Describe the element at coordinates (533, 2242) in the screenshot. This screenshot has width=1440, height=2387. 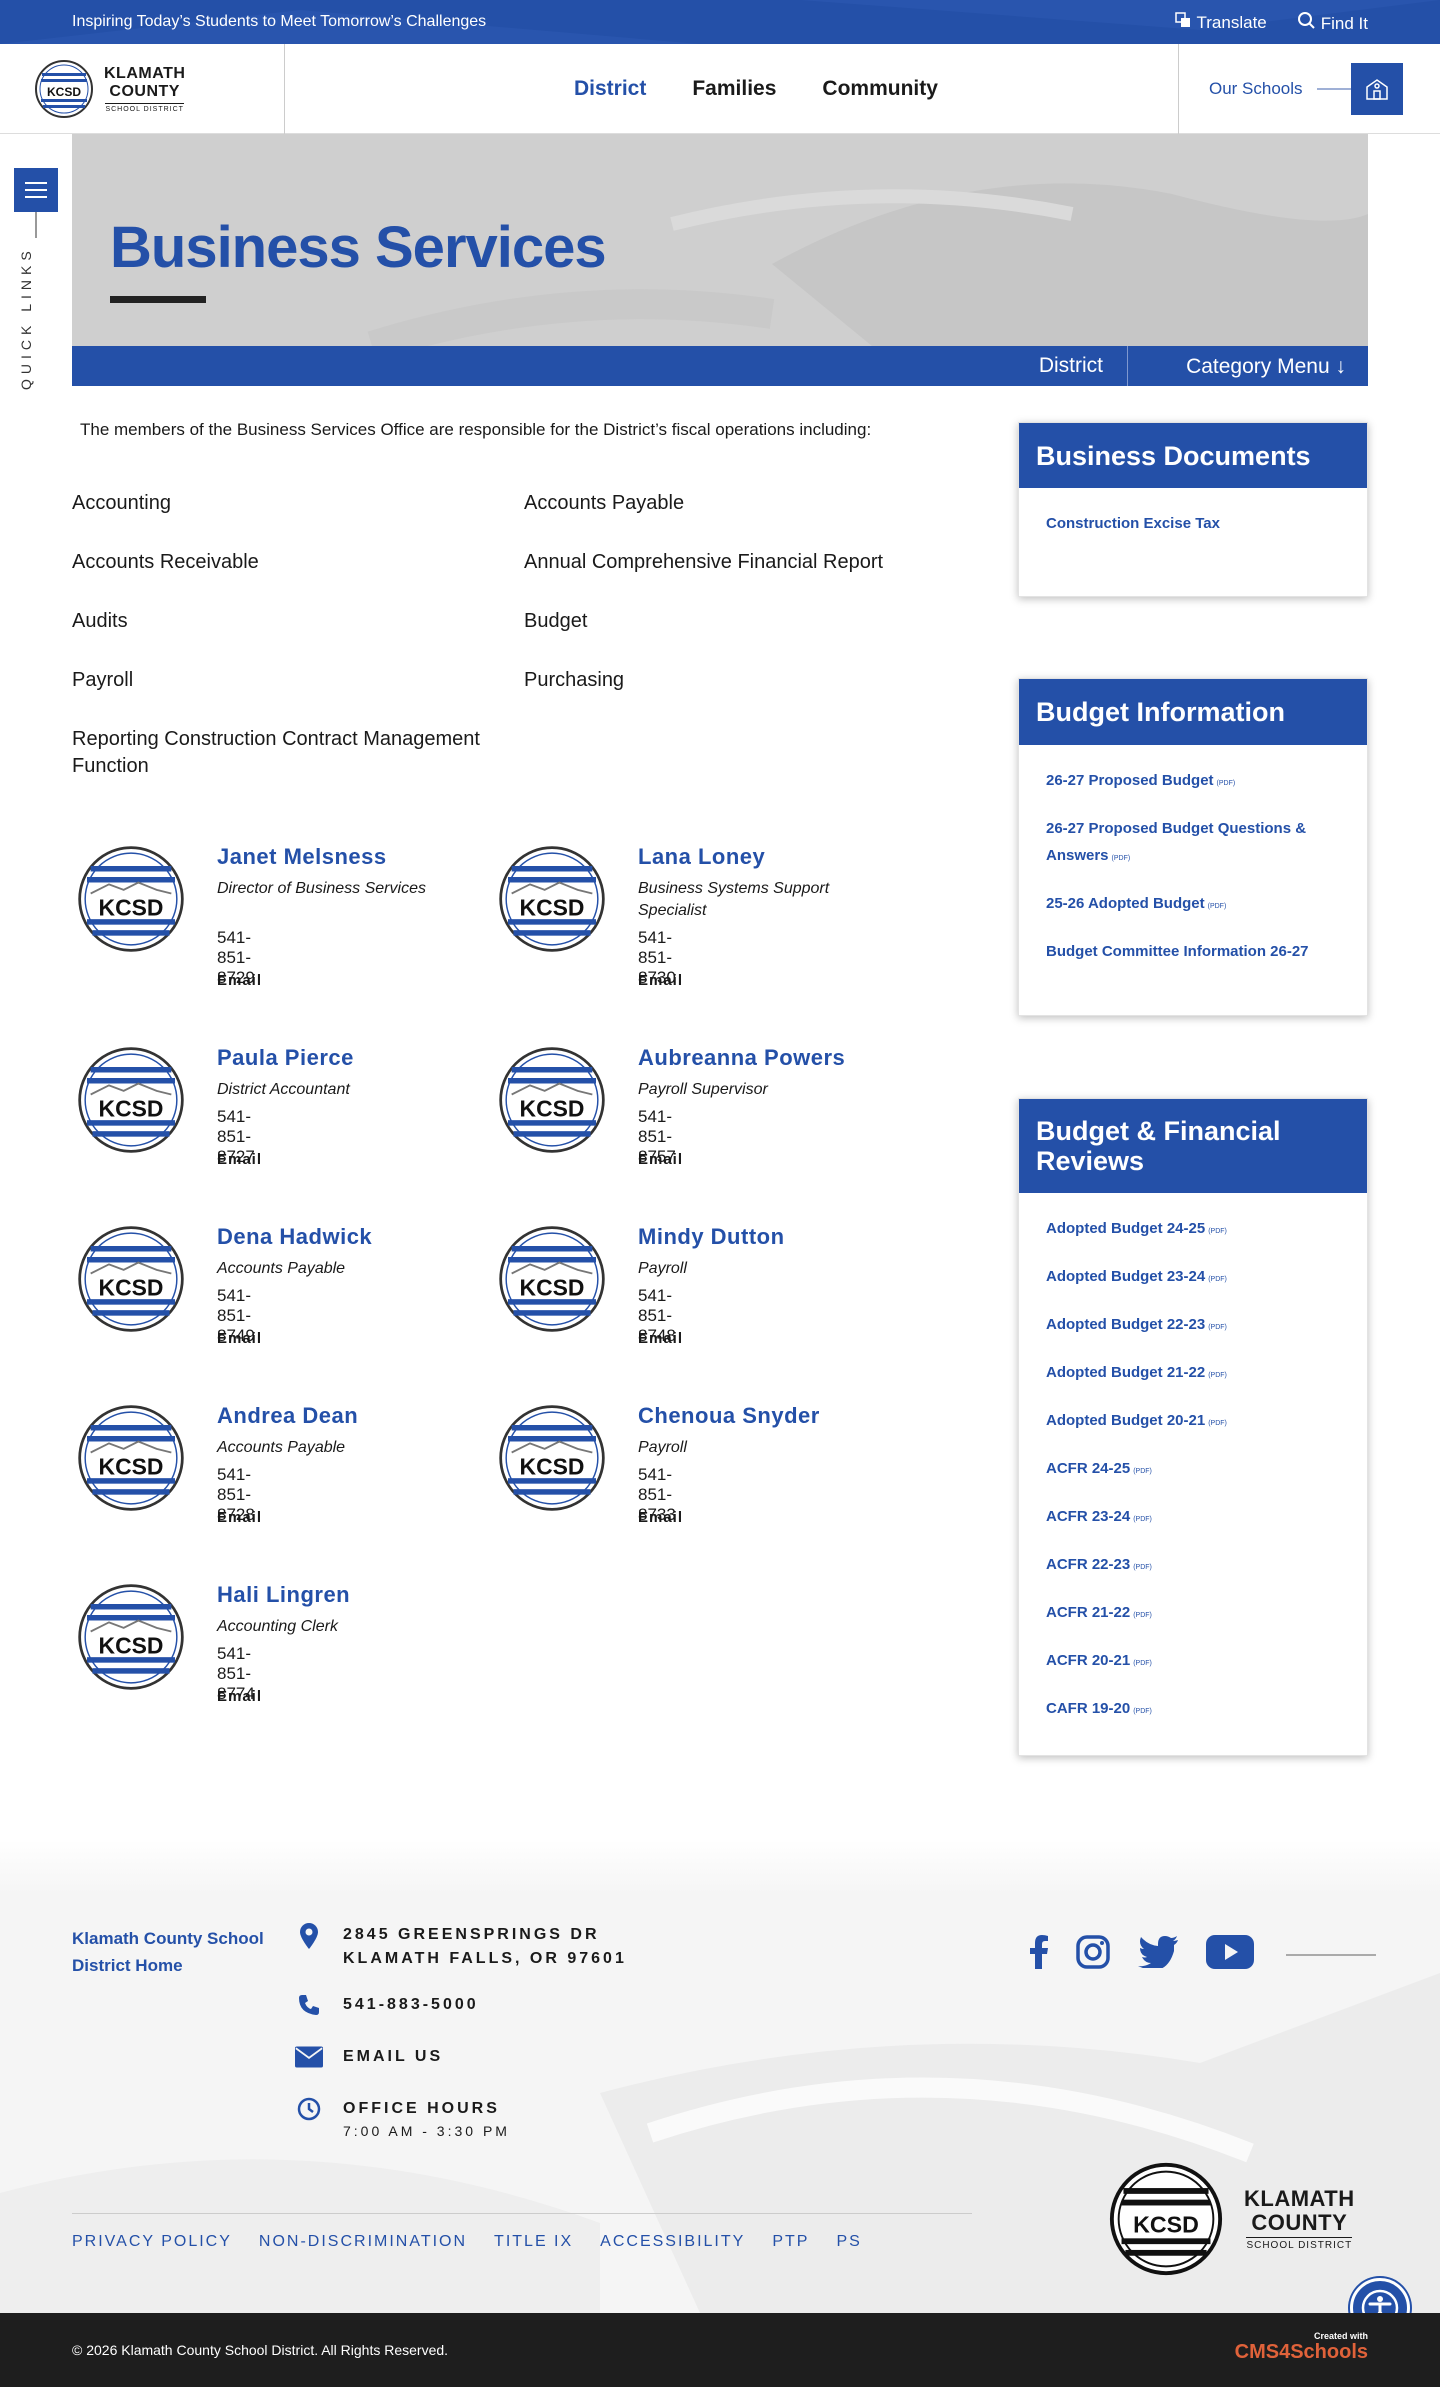
I see `title-ix-link: TITLE IX` at that location.